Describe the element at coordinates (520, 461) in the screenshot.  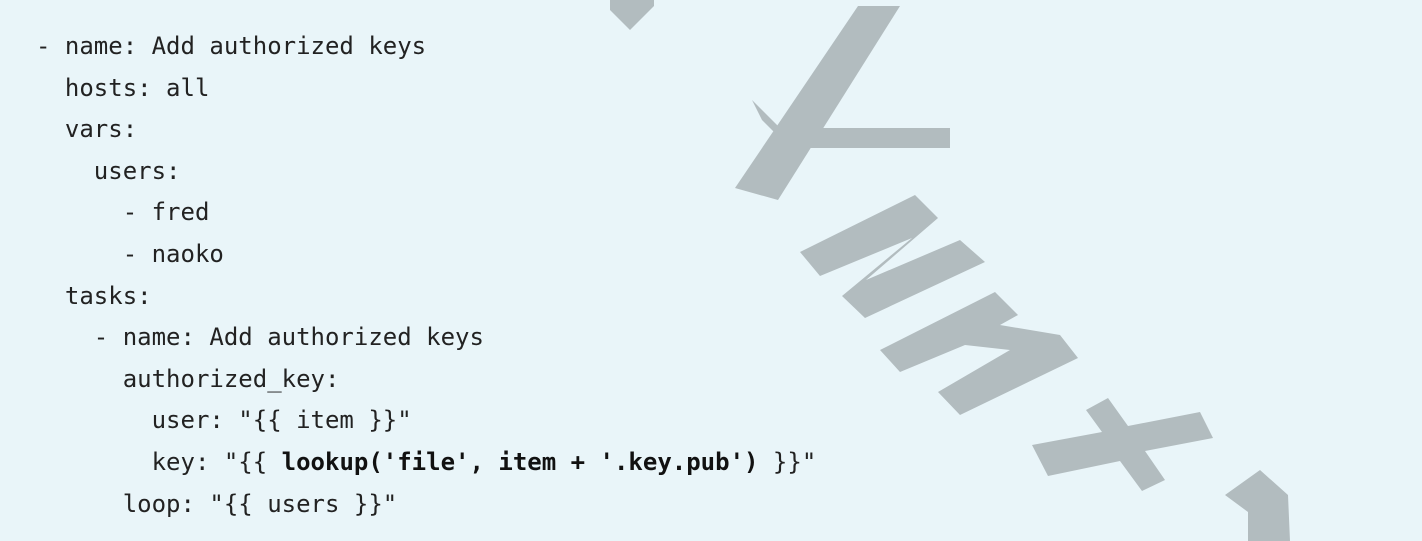
I see `code-line-key-bold: lookup('file', item + '.key.pub')` at that location.